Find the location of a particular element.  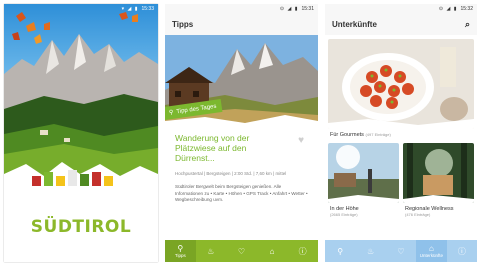

app-bar: Tipps is located at coordinates (241, 24).